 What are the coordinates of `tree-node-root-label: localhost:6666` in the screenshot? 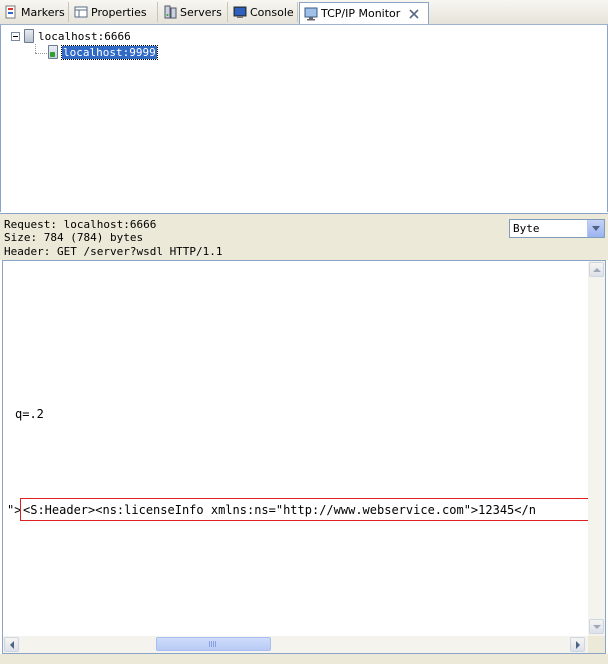 It's located at (84, 36).